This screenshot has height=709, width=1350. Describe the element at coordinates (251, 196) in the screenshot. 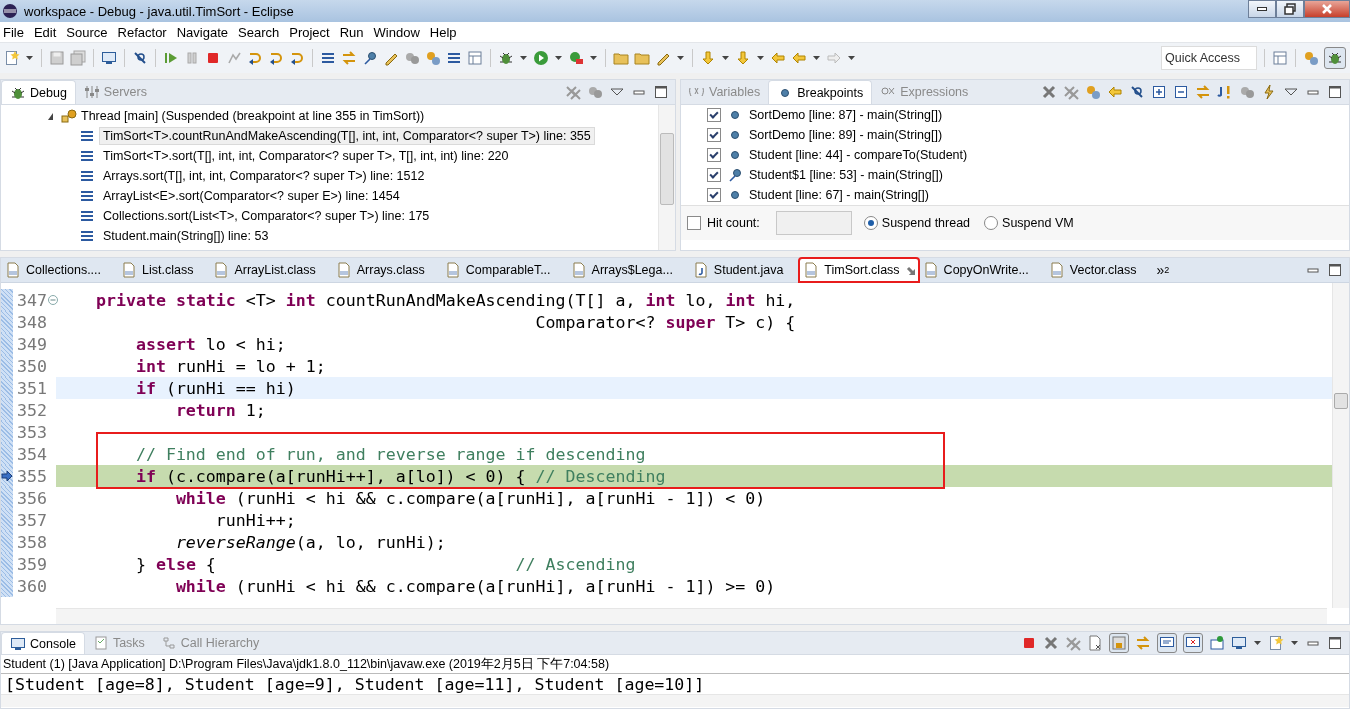

I see `stack-frame: ArrayList<E>.sort(Comparator<? super E>) line: 1454` at that location.